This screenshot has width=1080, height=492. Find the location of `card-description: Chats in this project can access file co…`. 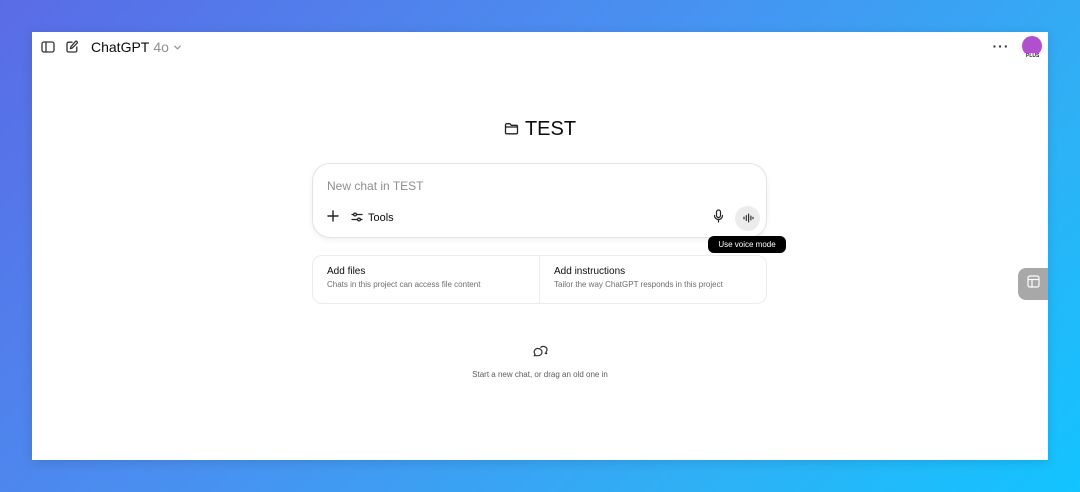

card-description: Chats in this project can access file co… is located at coordinates (404, 284).